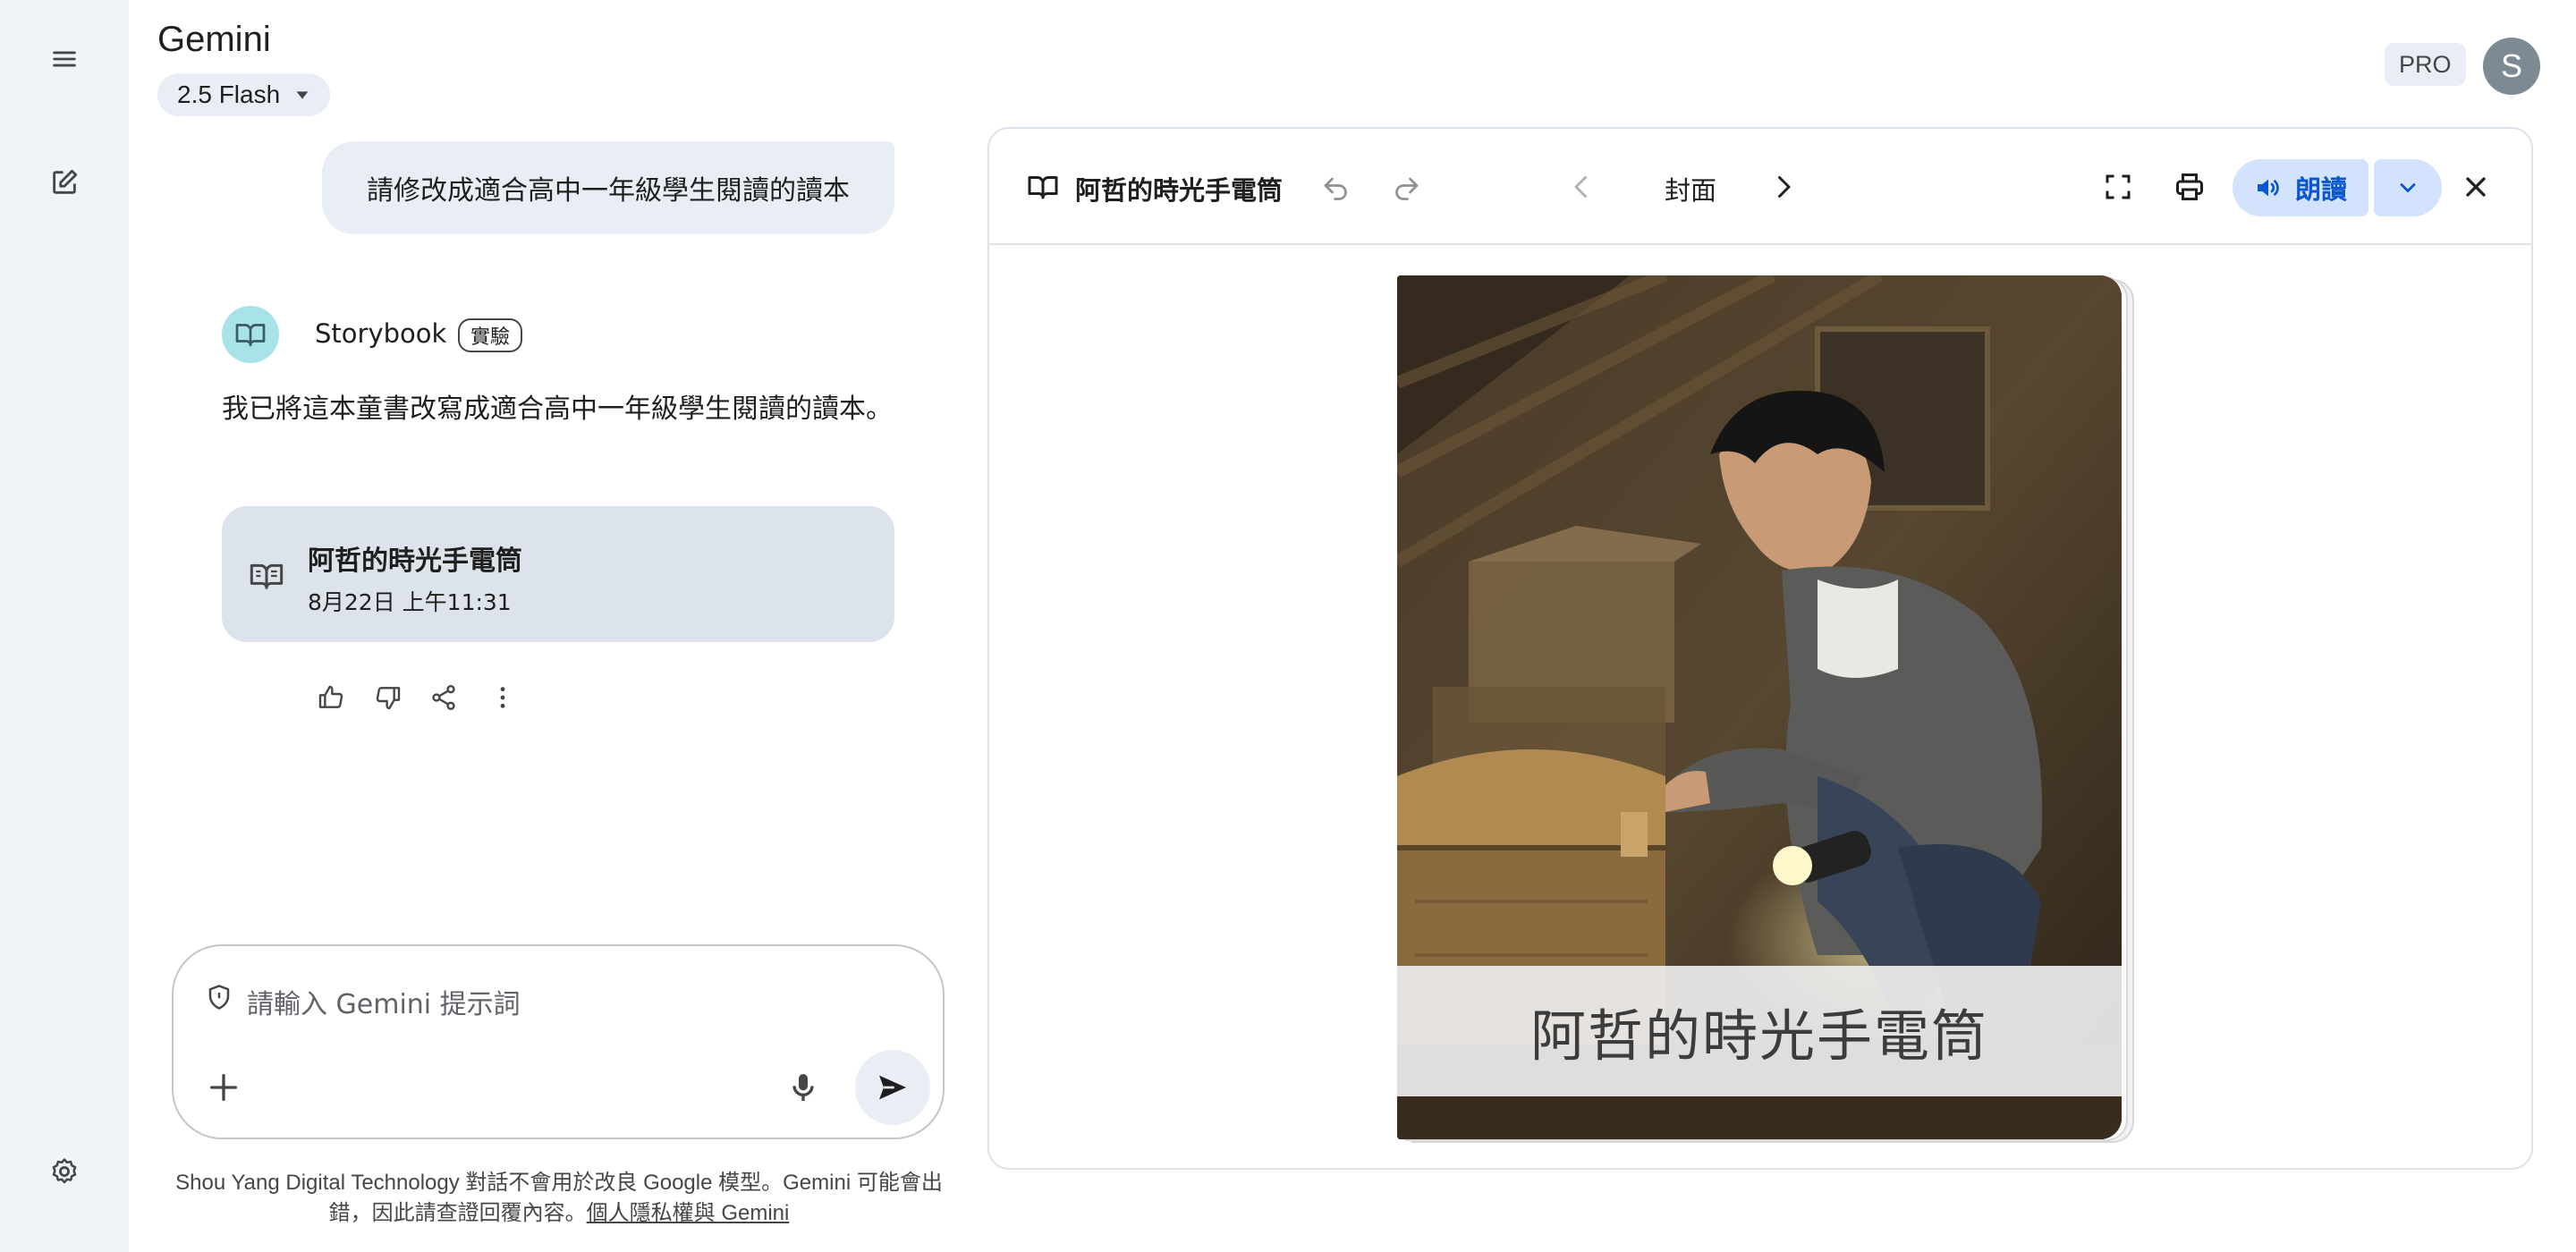 Image resolution: width=2576 pixels, height=1252 pixels. I want to click on avatar: S, so click(2511, 66).